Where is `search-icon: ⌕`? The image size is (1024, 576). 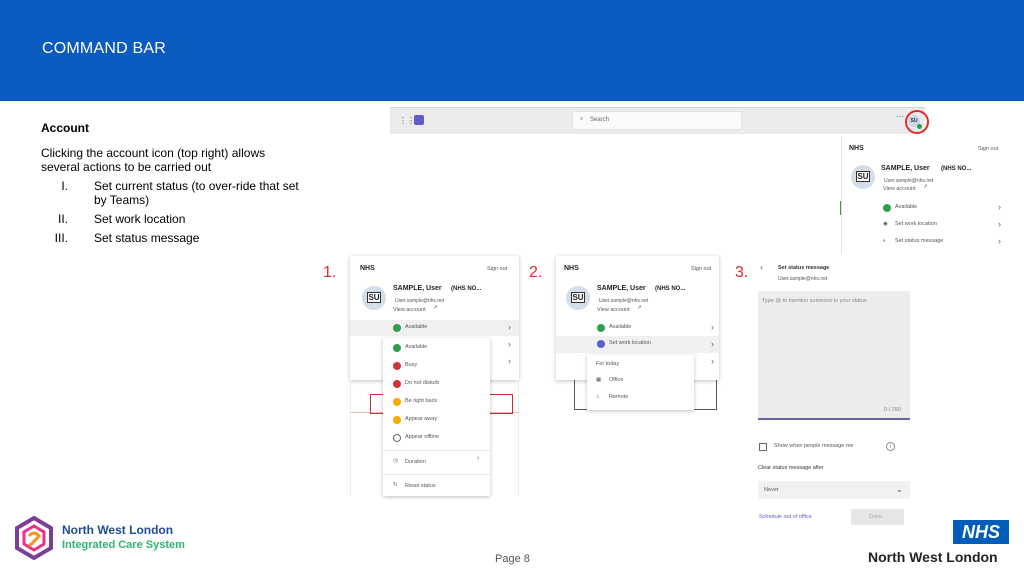 search-icon: ⌕ is located at coordinates (582, 119).